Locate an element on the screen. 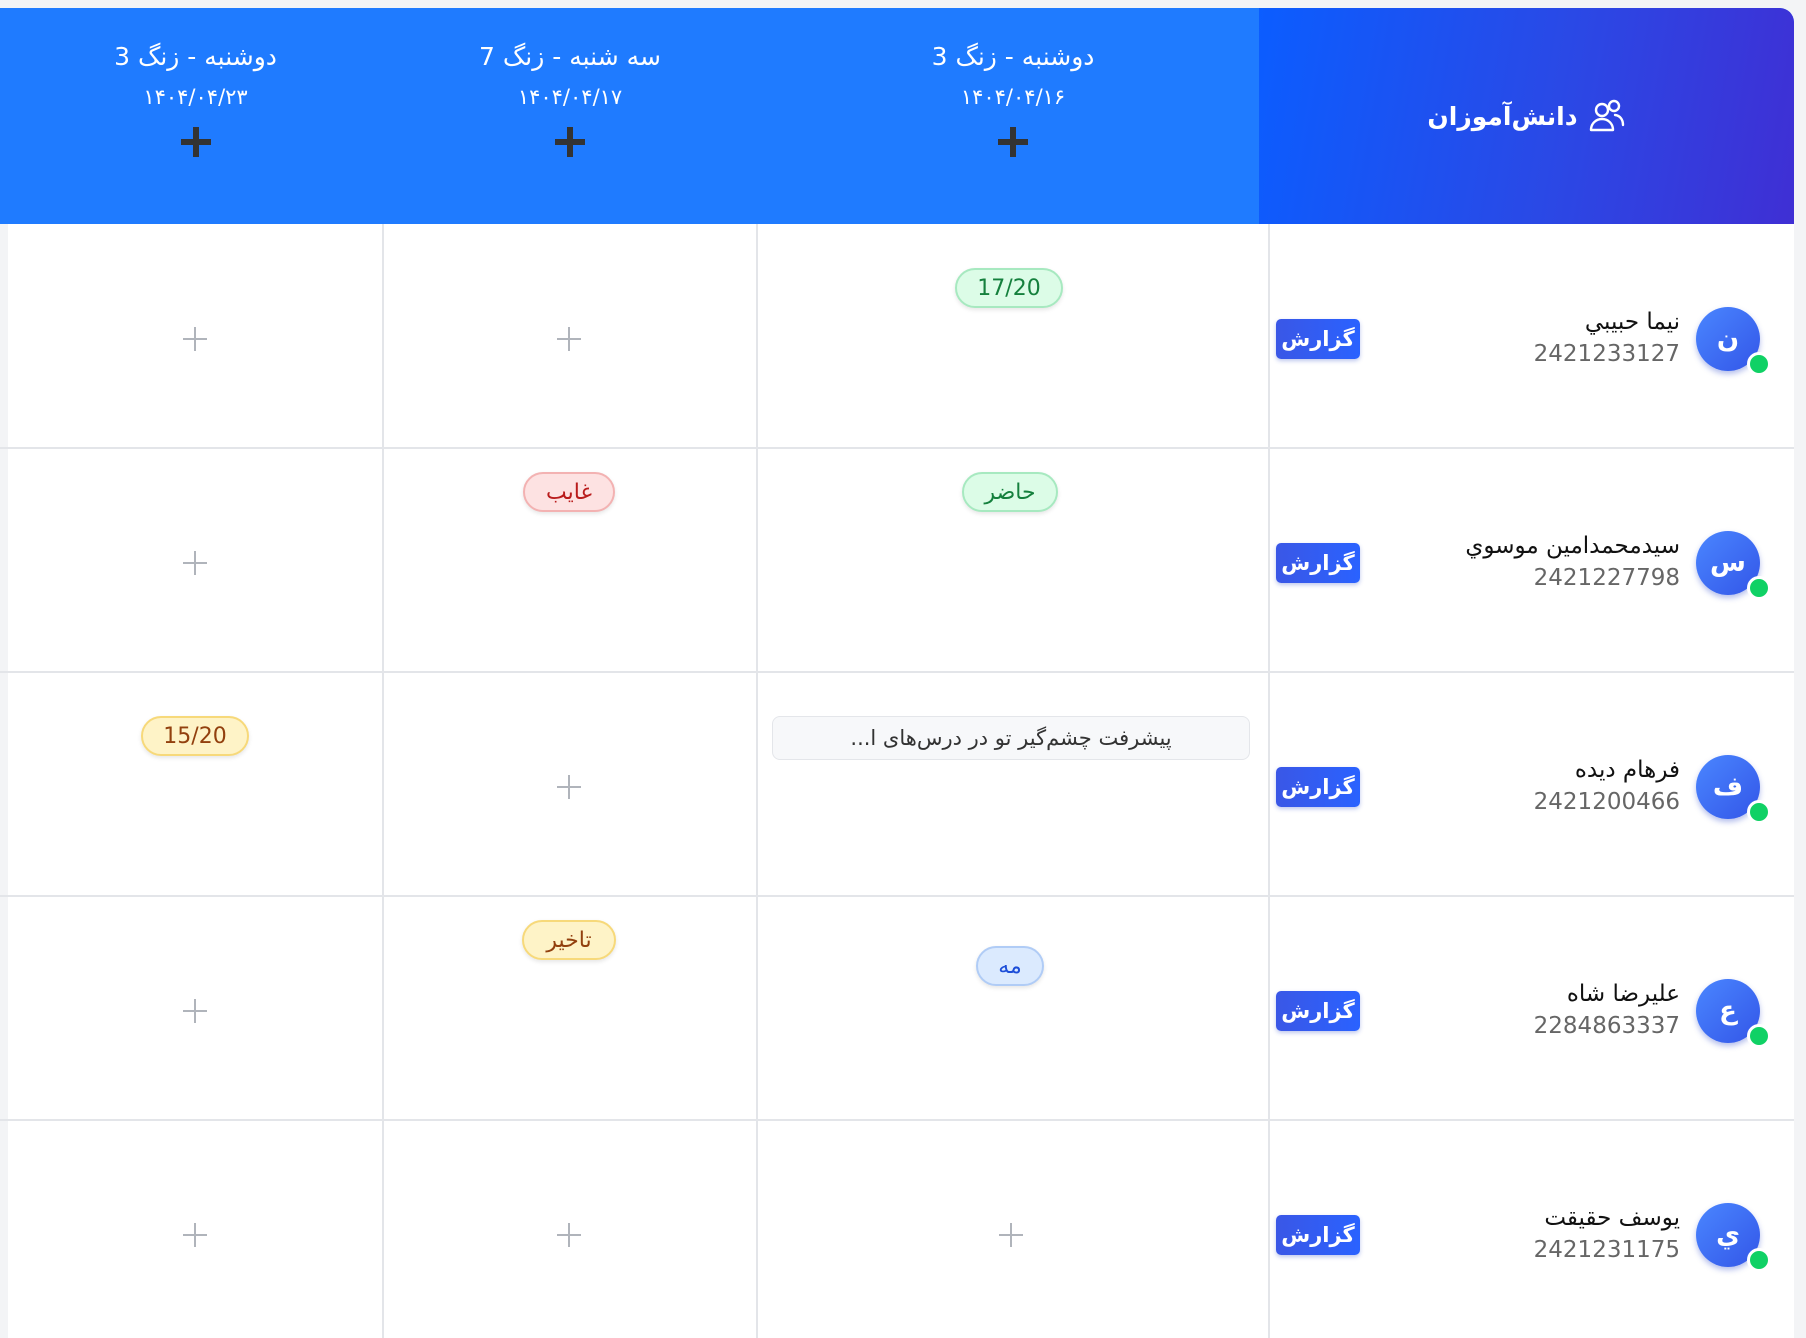  session-column-header-1: دوشنبه - زنگ 3 ۱۴۰۴/۰۴/۱۶ is located at coordinates (1013, 116).